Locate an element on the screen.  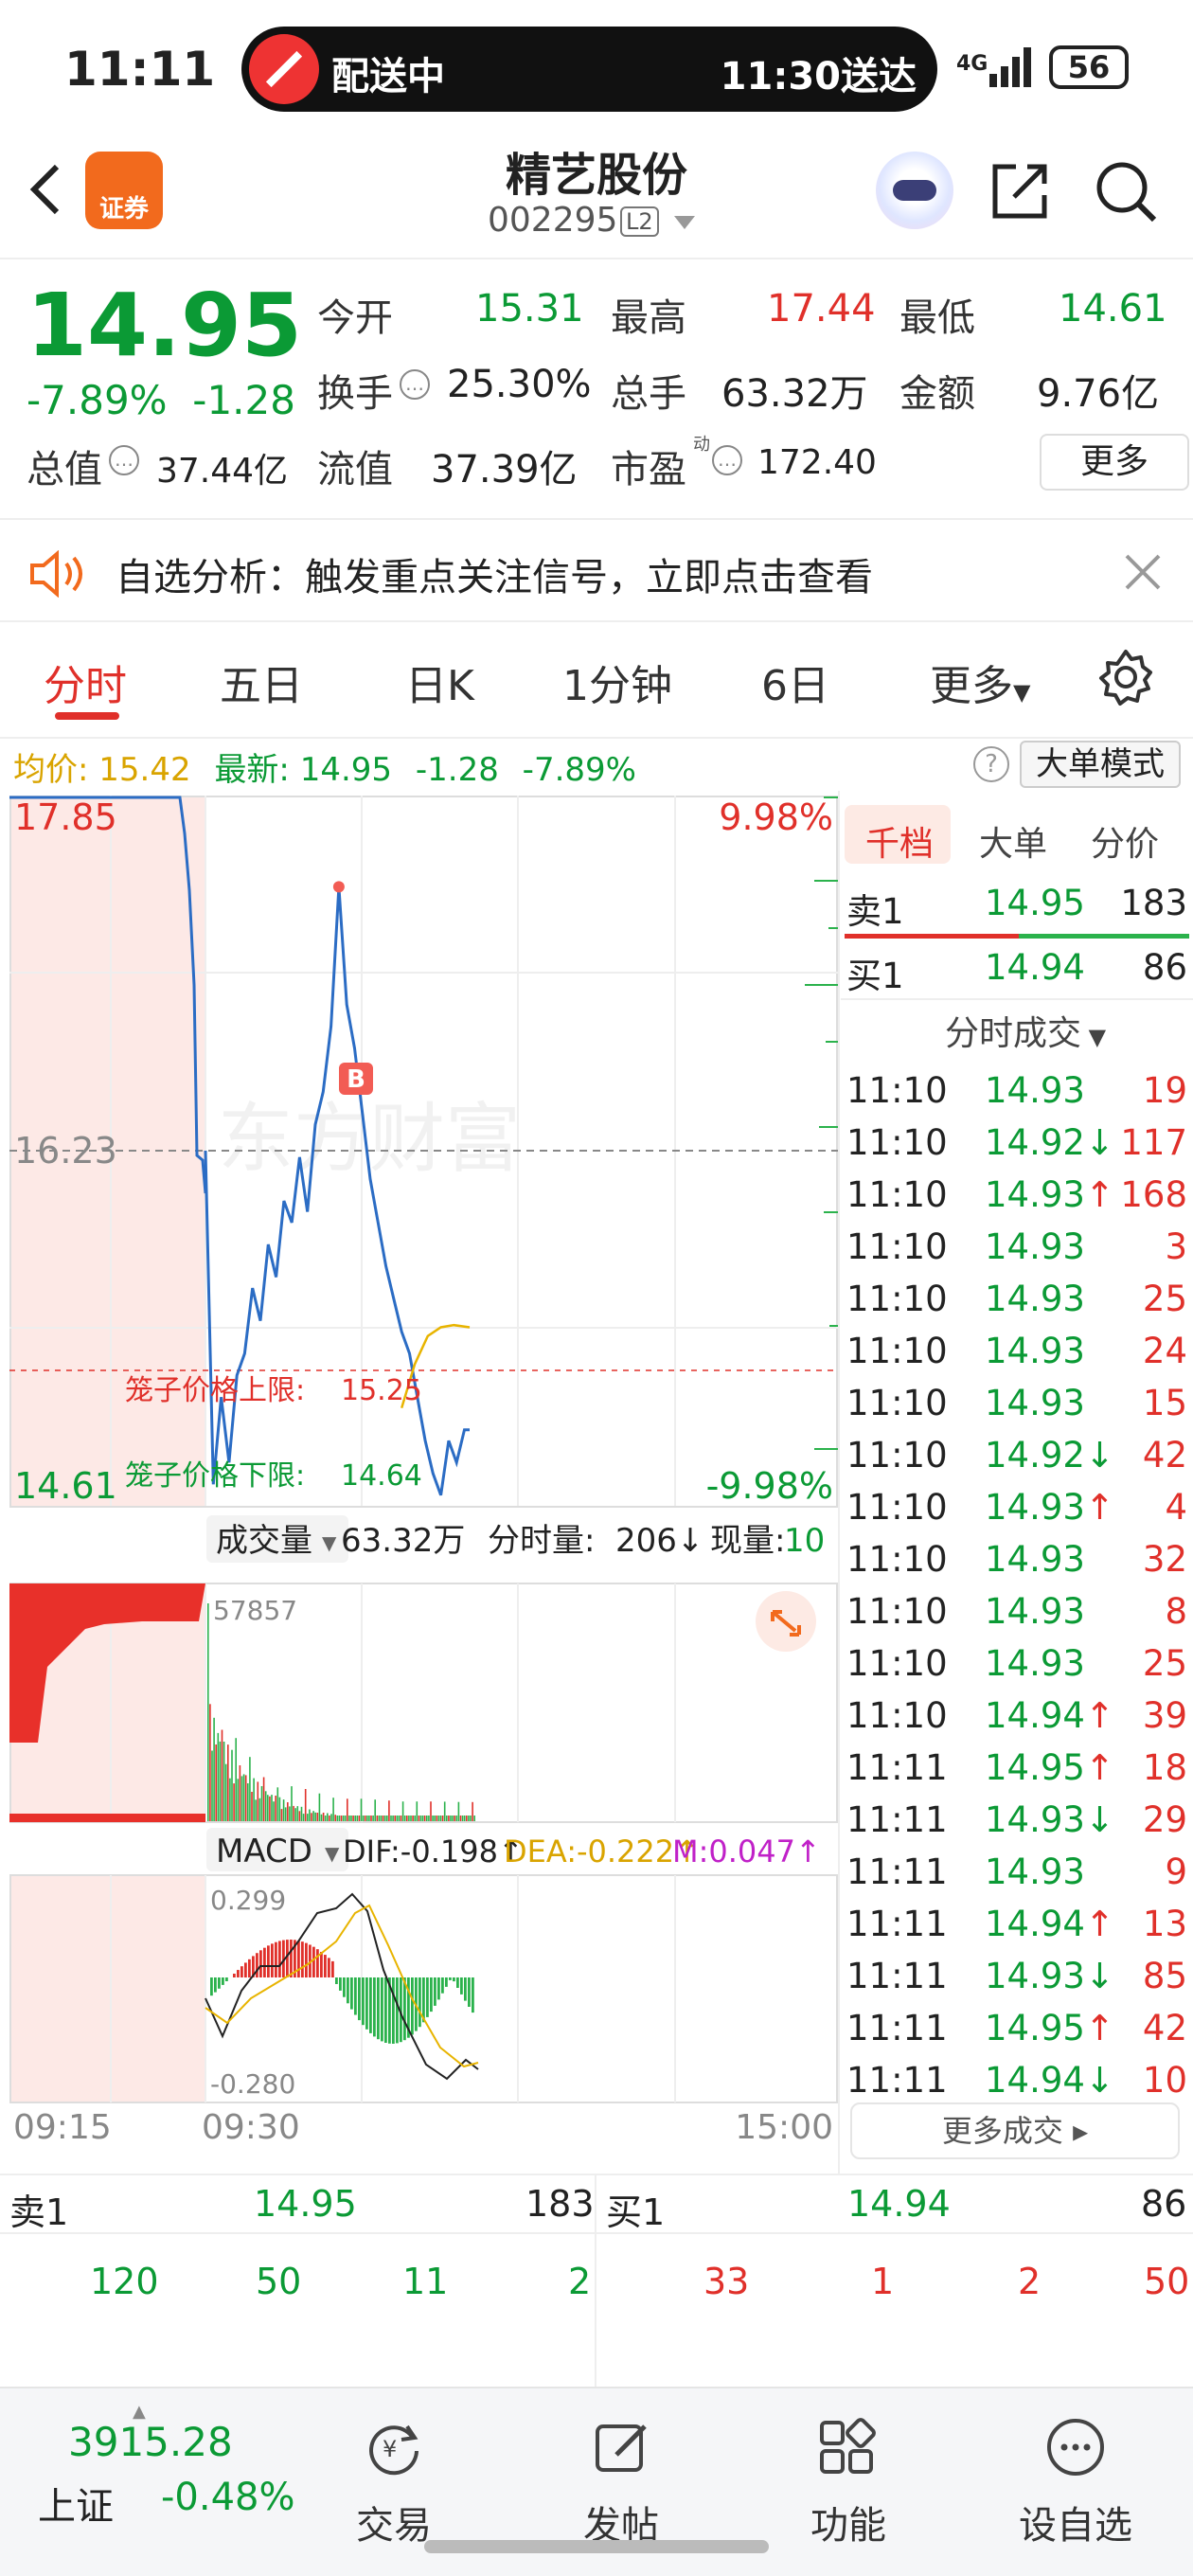
trade-direction: ↑ is located at coordinates (1099, 1924).